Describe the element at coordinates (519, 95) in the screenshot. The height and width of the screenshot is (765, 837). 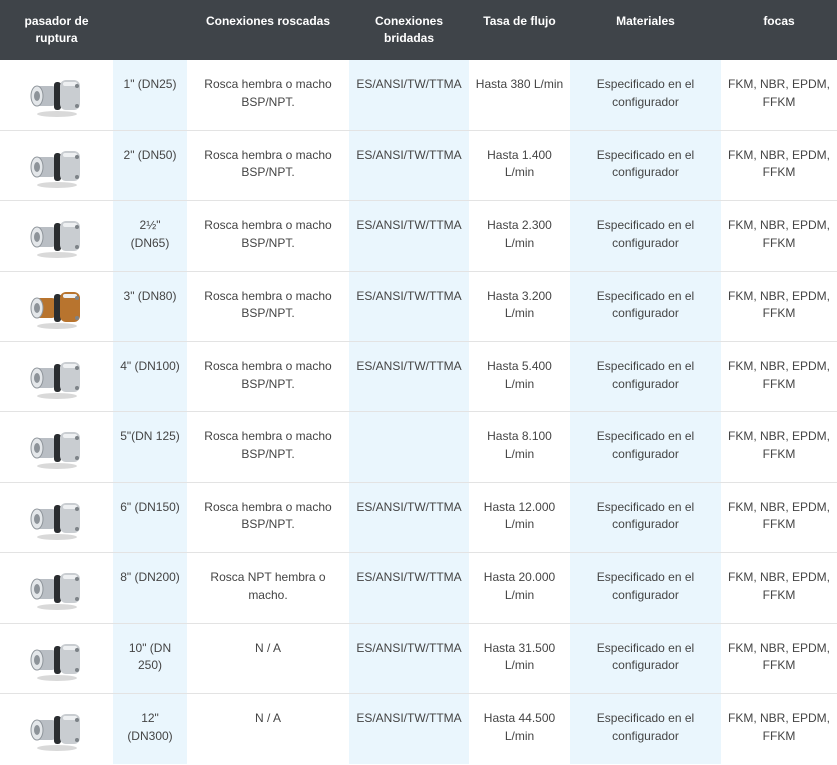
I see `flow-cell: Hasta 380 L/min` at that location.